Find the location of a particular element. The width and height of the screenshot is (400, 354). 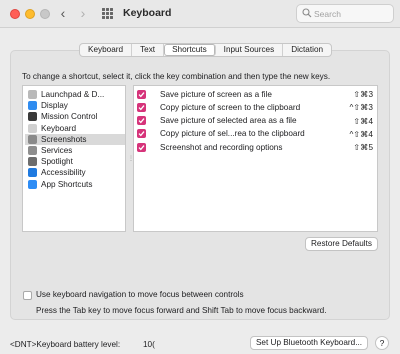

category-item: Display is located at coordinates (75, 105).